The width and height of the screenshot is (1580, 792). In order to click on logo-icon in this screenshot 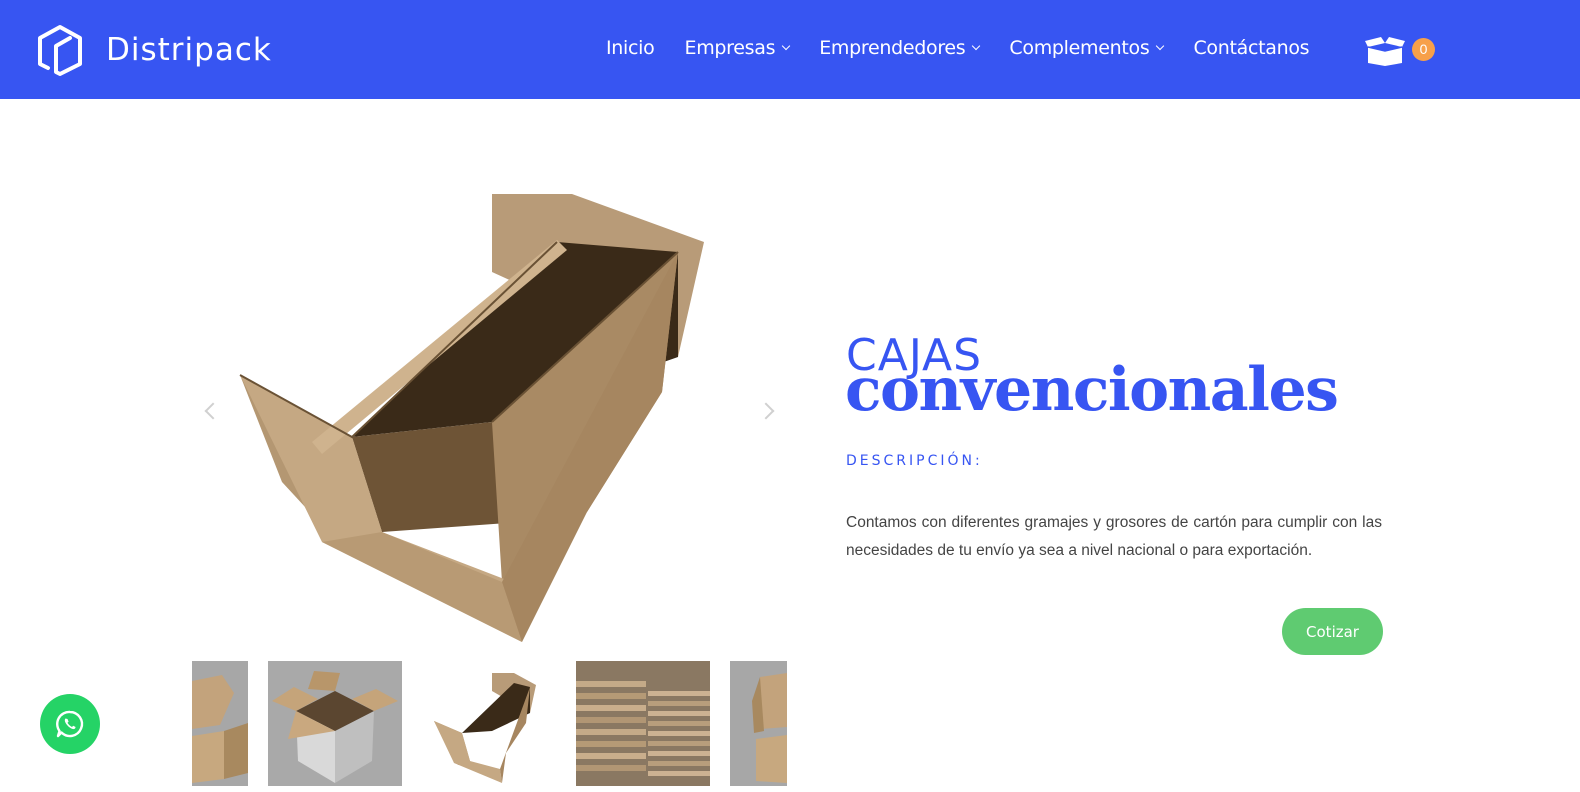, I will do `click(60, 50)`.